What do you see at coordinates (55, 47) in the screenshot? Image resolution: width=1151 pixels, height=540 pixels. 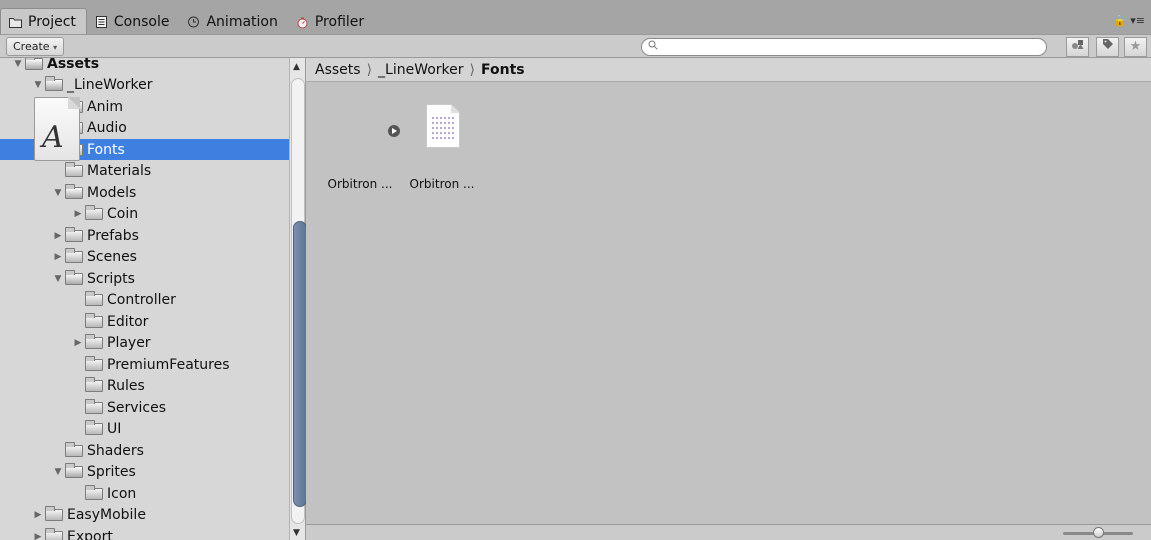 I see `chevron-down-icon: ▾` at bounding box center [55, 47].